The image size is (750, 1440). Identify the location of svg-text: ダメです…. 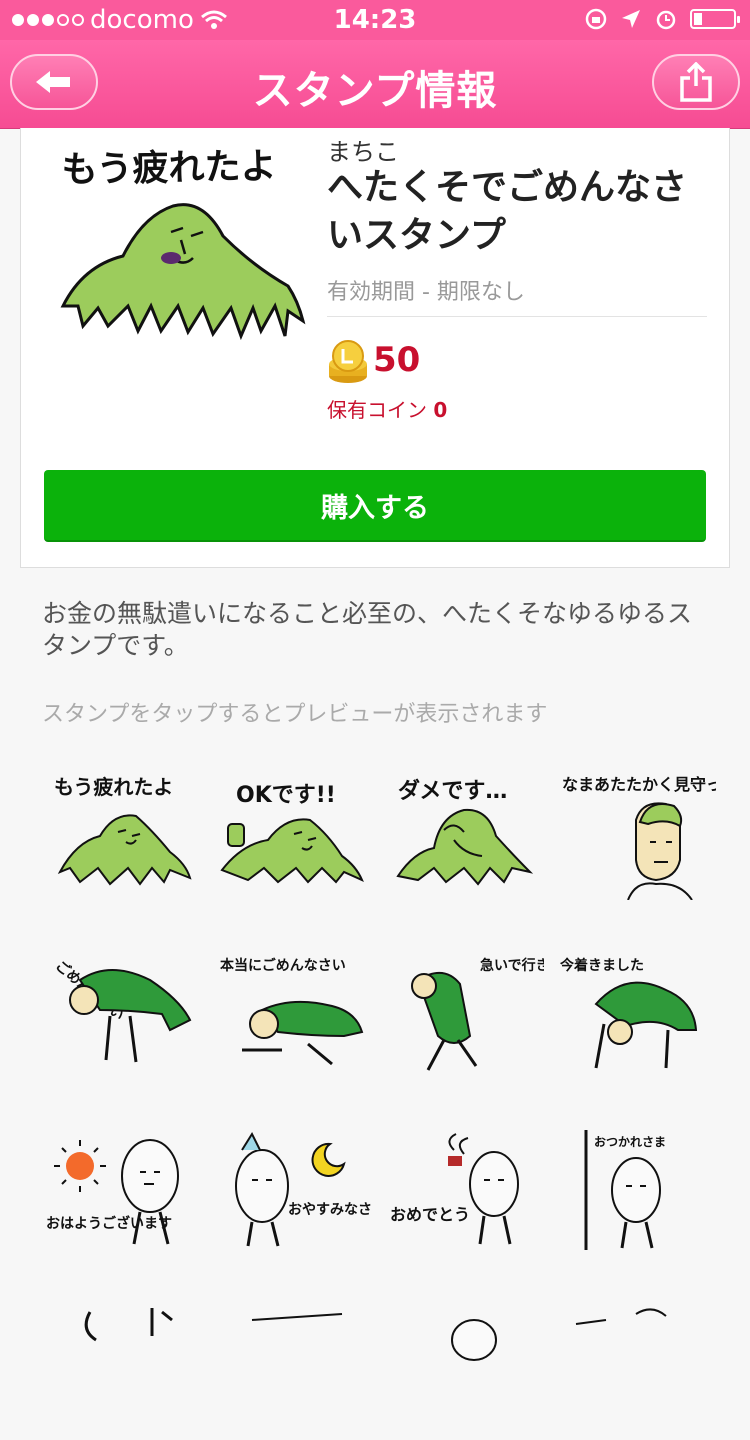
(452, 791).